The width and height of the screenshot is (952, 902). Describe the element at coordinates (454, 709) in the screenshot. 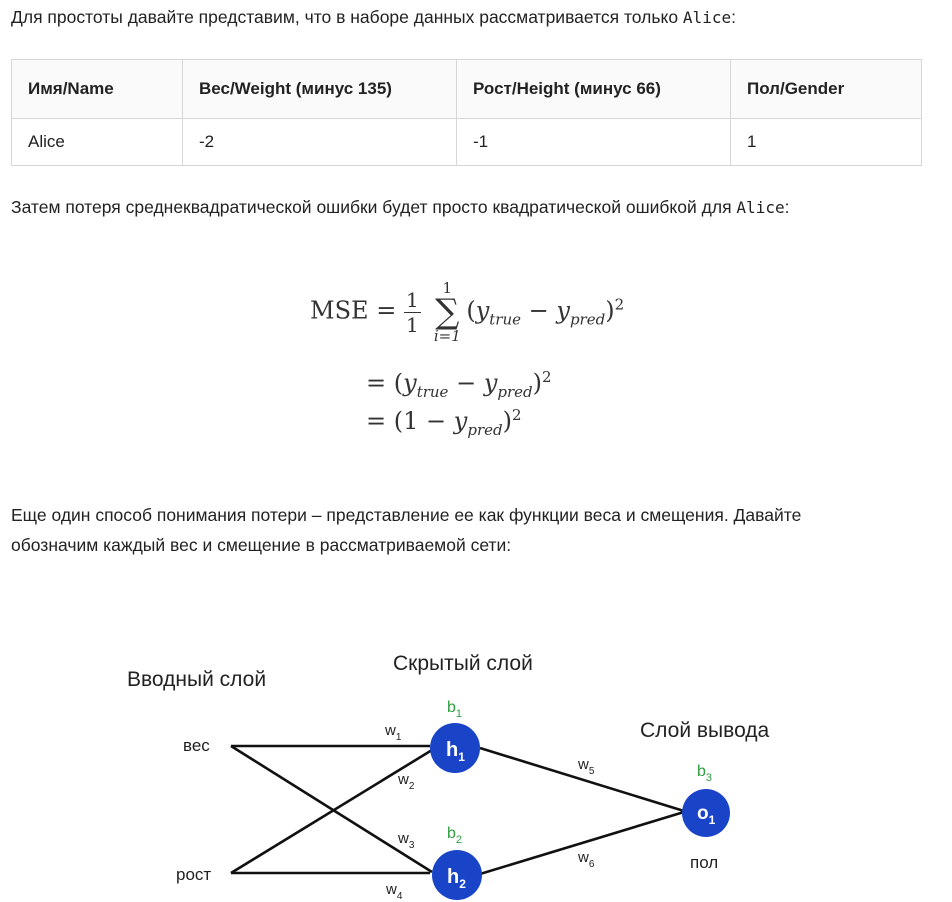

I see `bias-label-b1: b1` at that location.